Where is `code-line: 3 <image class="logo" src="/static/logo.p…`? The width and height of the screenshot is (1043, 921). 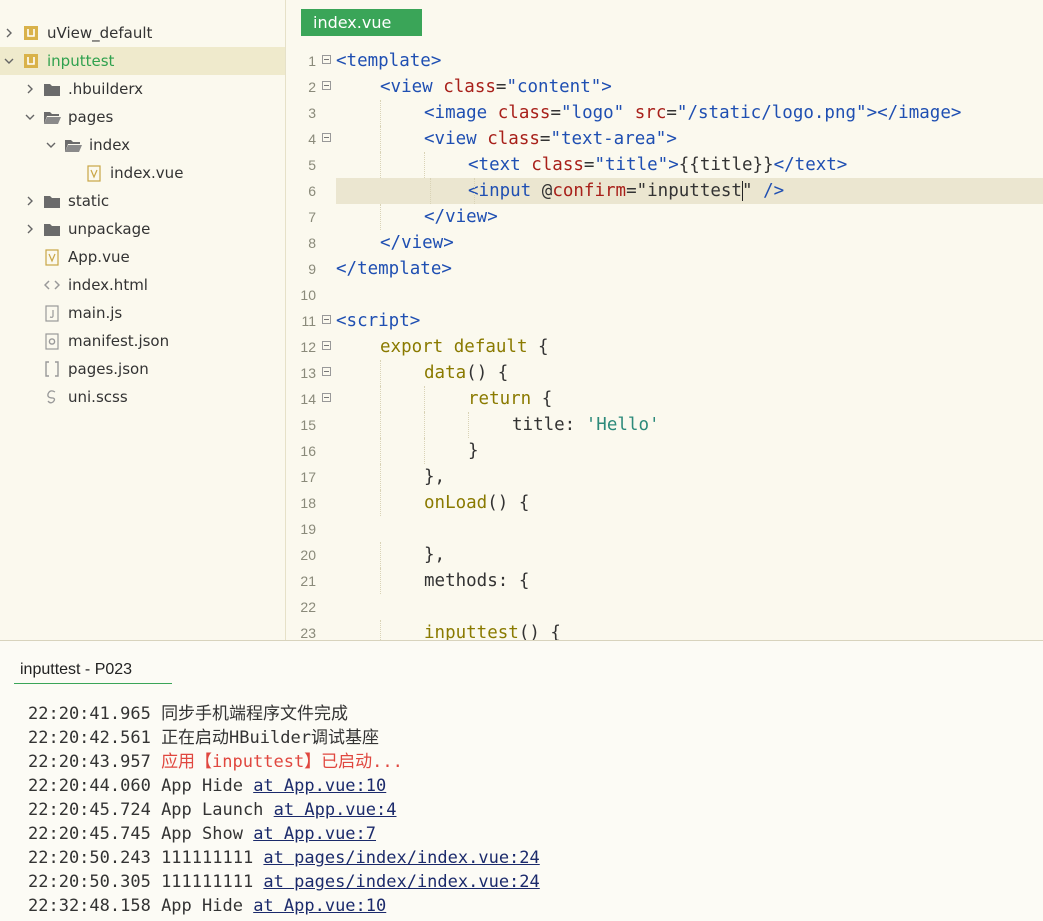
code-line: 3 <image class="logo" src="/static/logo.p… is located at coordinates (664, 113).